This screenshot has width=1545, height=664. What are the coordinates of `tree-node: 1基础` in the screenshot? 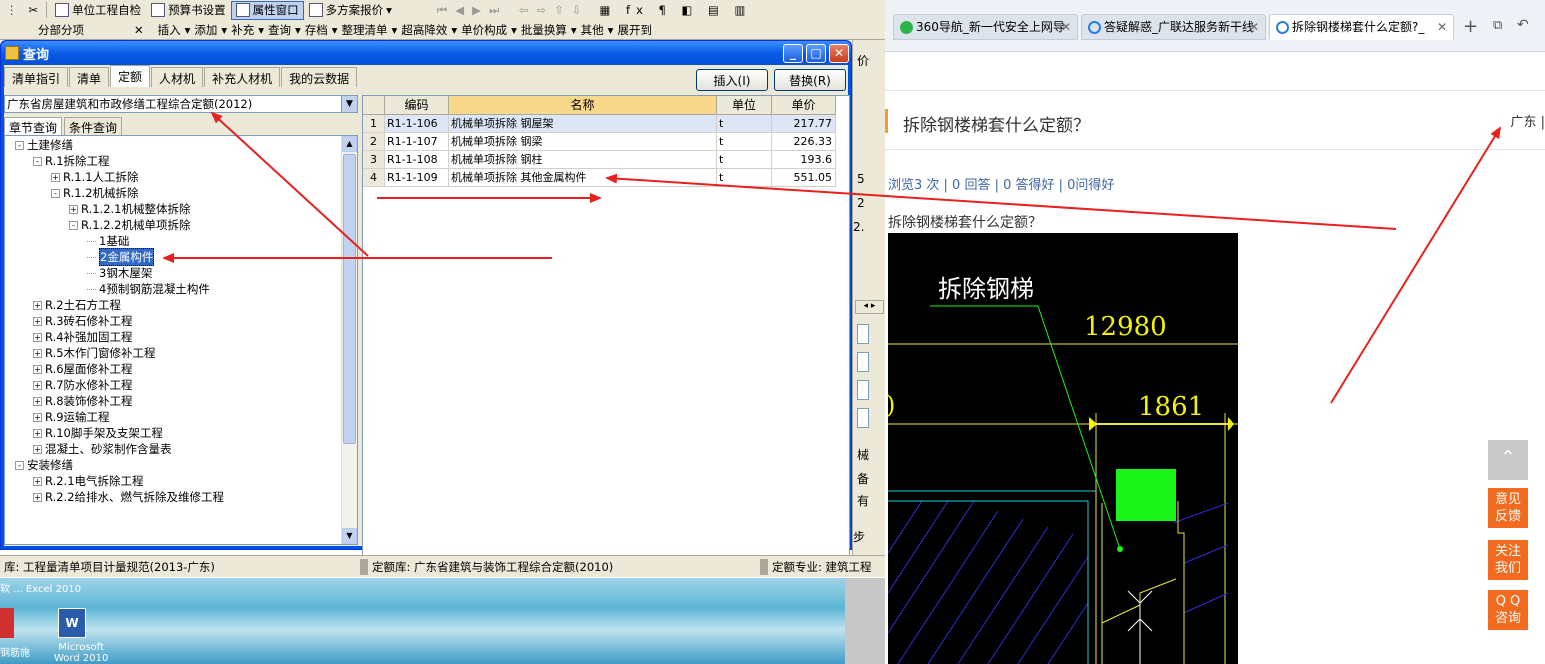 It's located at (108, 241).